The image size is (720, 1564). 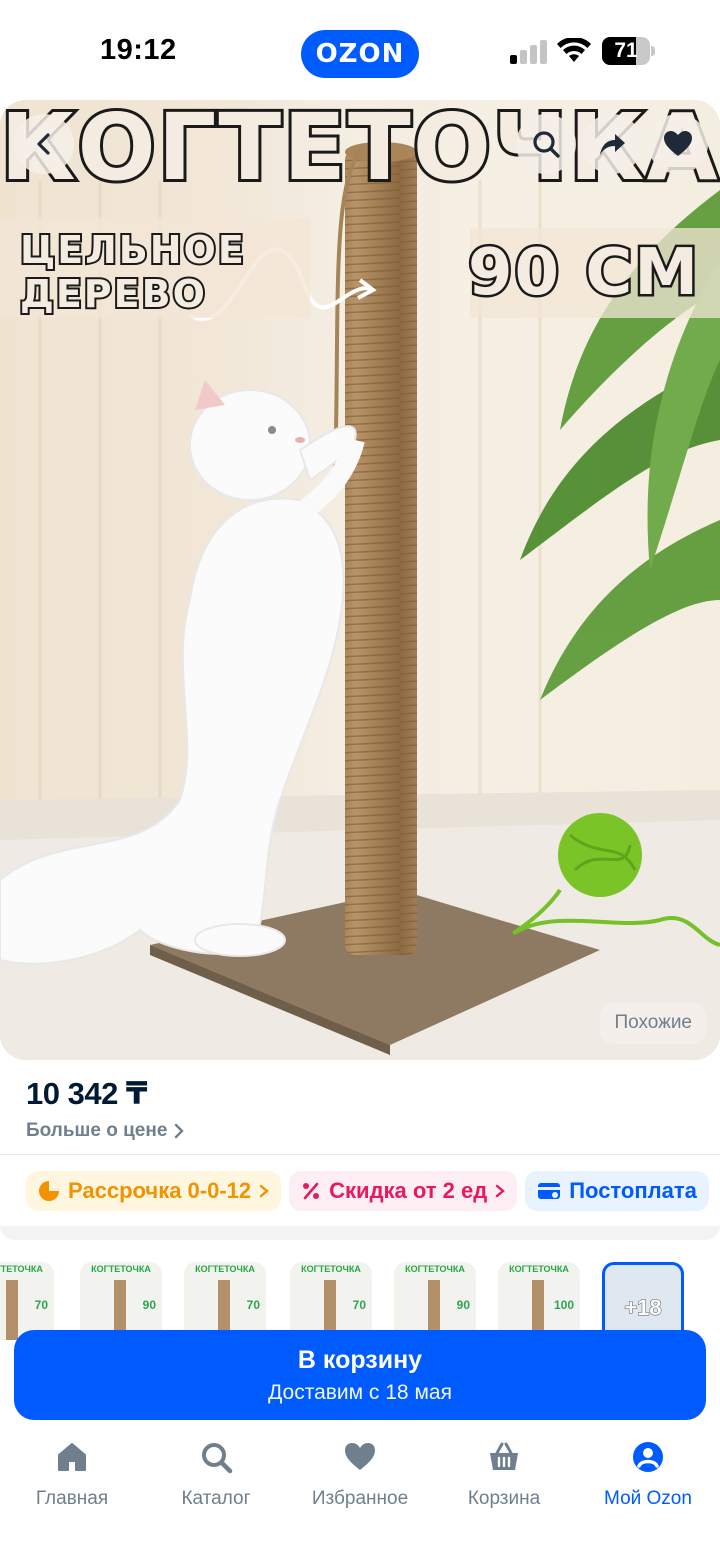 I want to click on price-details-link: Больше о цене, so click(x=105, y=1131).